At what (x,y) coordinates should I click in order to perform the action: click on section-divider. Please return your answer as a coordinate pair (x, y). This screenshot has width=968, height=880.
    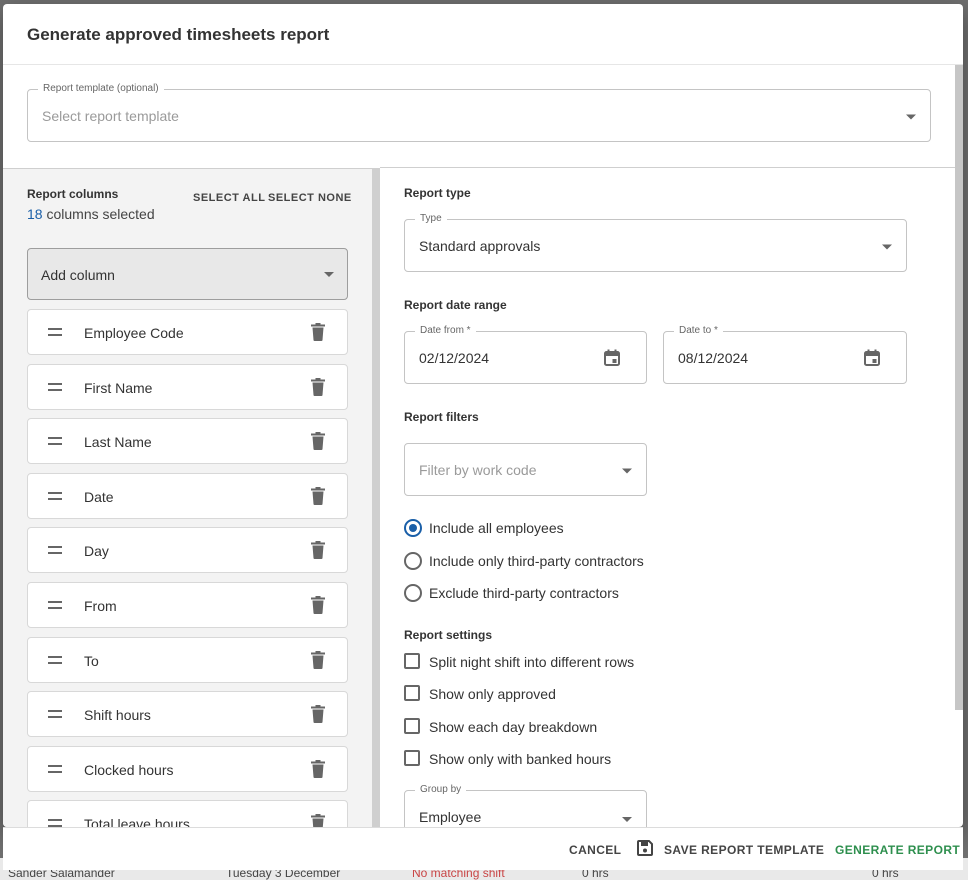
    Looking at the image, I should click on (671, 167).